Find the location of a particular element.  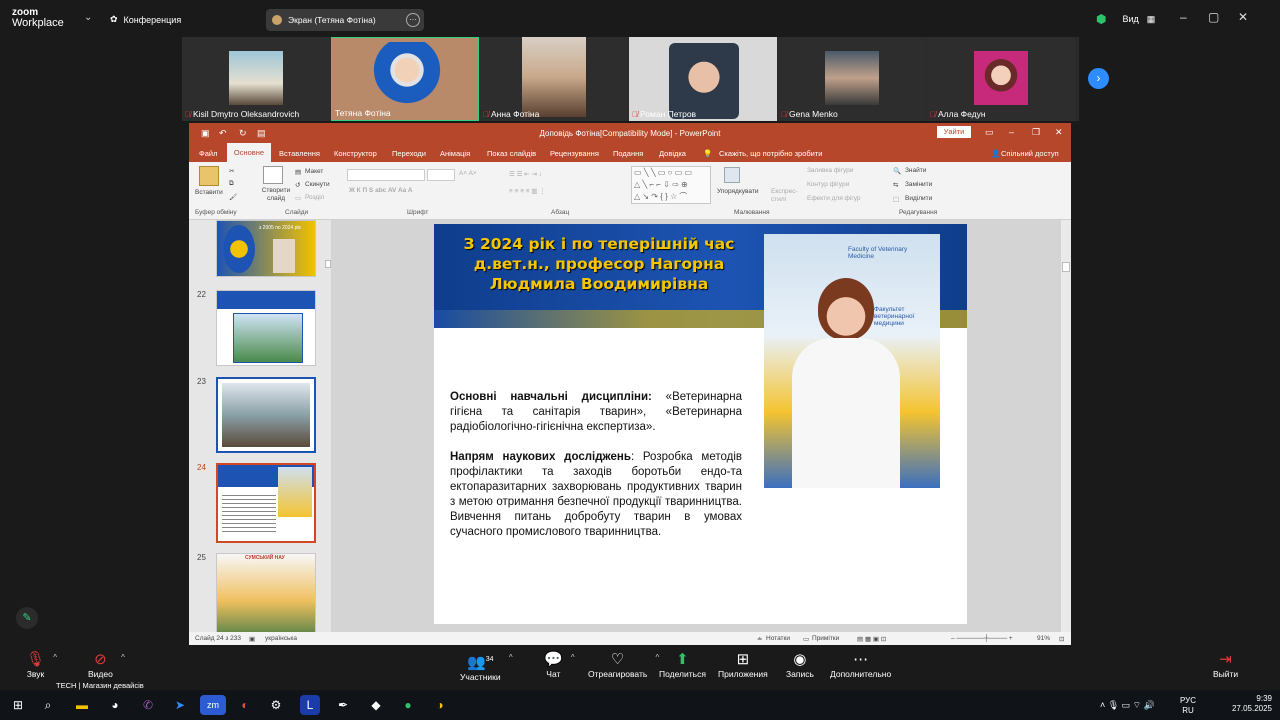

tab-help: Довідка is located at coordinates (672, 153).